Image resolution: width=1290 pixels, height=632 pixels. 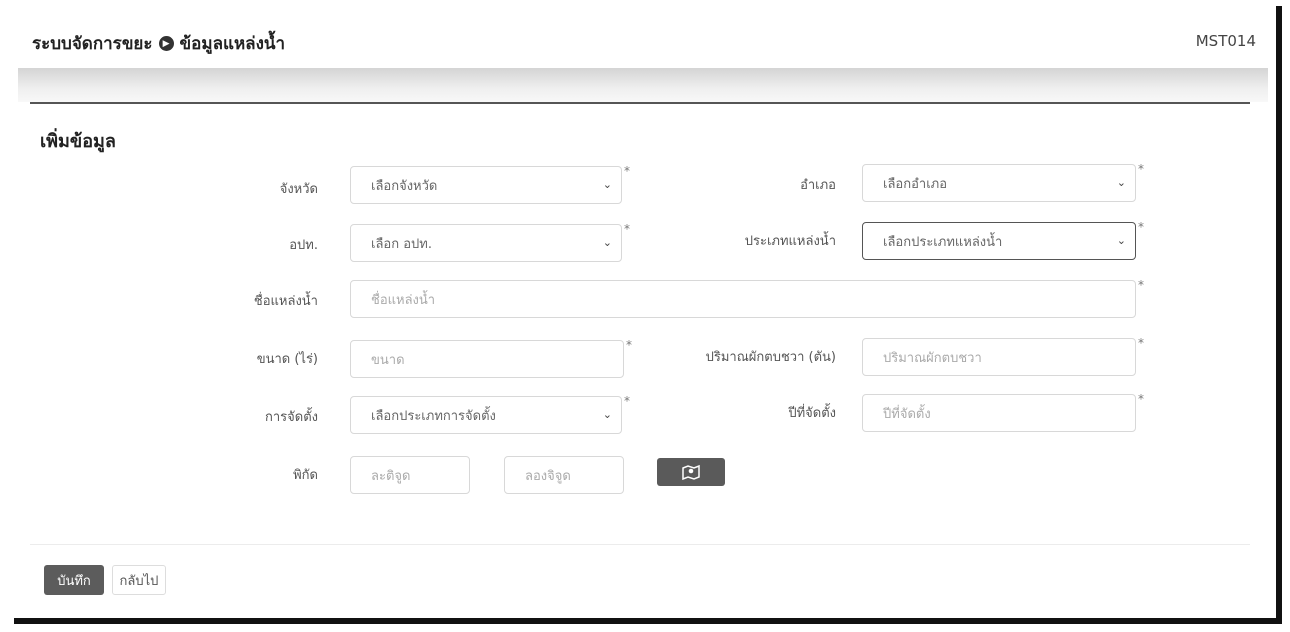 I want to click on map-marker-icon, so click(x=691, y=472).